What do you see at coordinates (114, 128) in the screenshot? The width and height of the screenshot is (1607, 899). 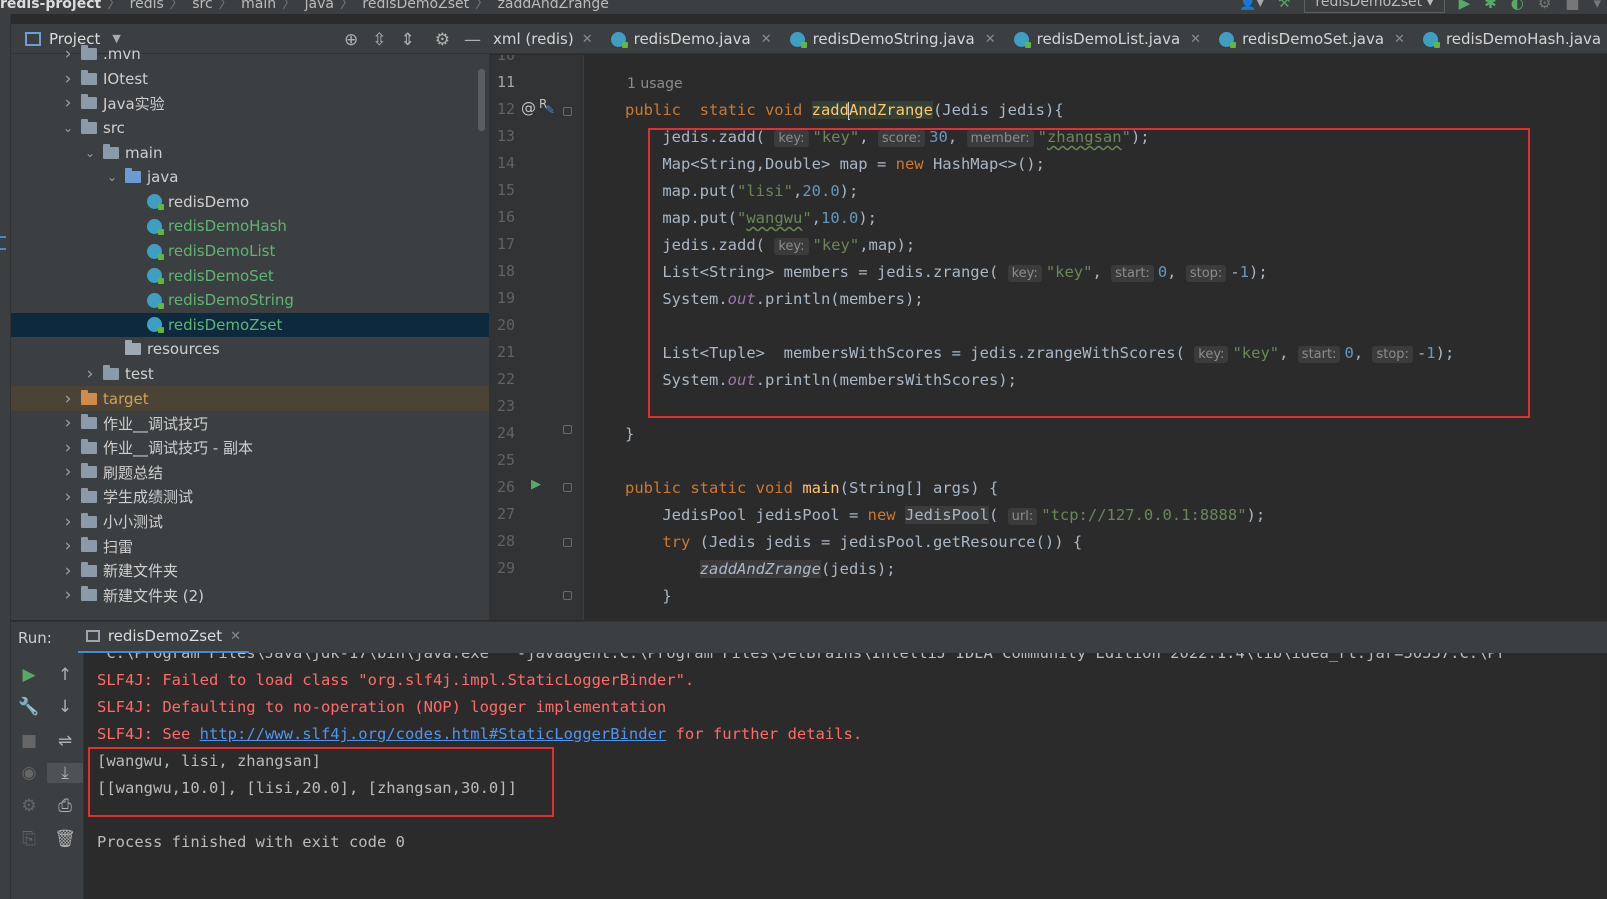 I see `tree-item-label: src` at bounding box center [114, 128].